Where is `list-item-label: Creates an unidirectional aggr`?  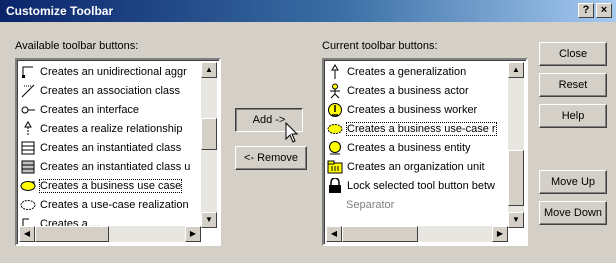
list-item-label: Creates an unidirectional aggr is located at coordinates (113, 71).